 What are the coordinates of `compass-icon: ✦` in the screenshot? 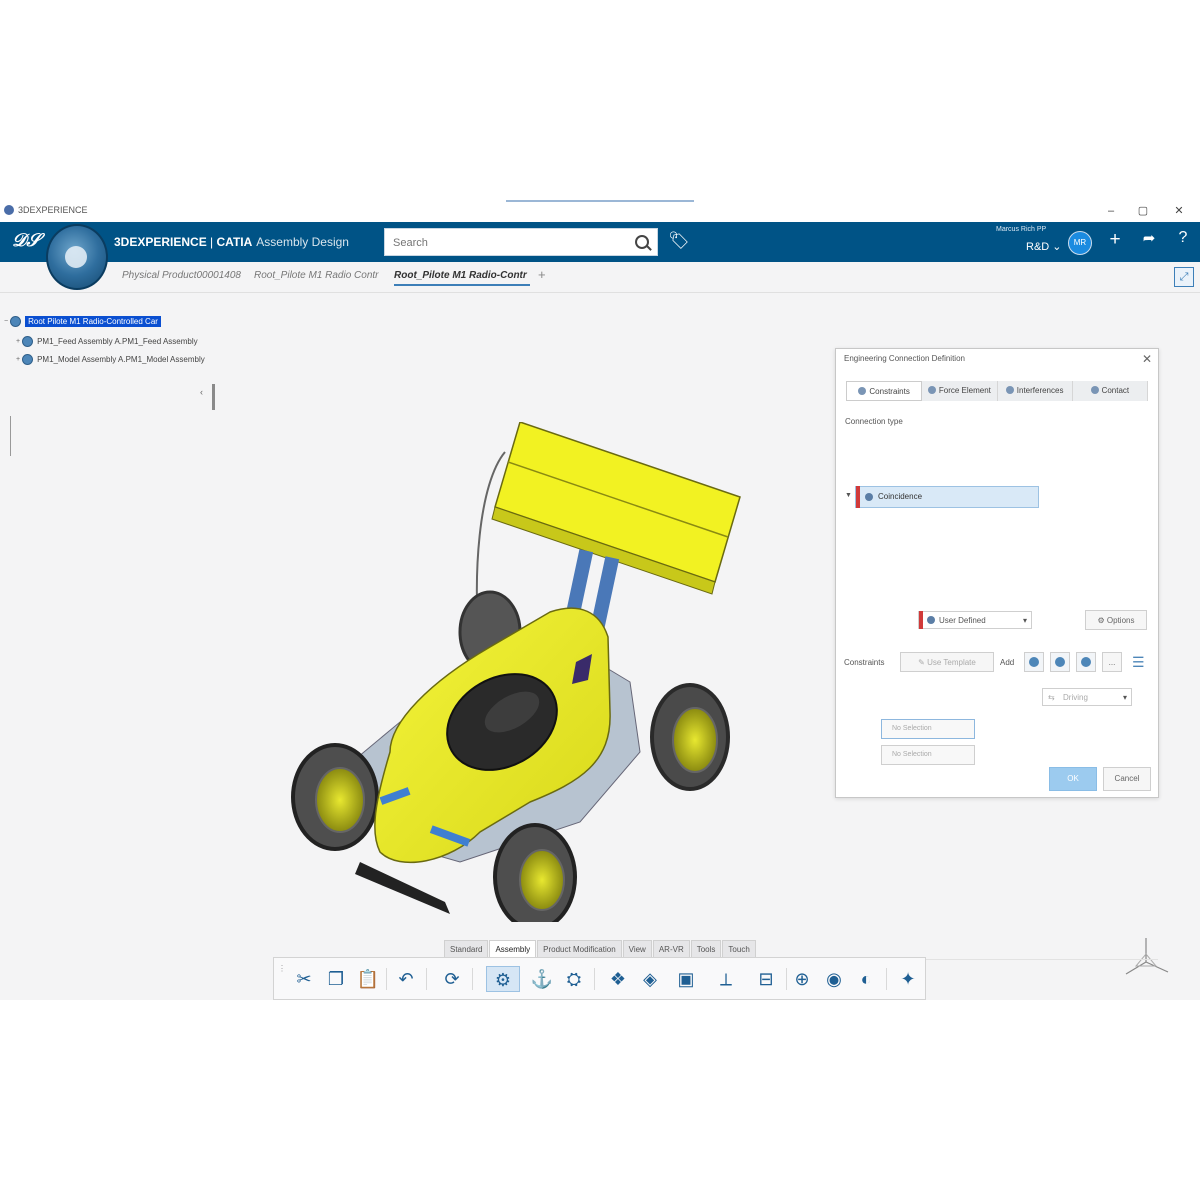 It's located at (908, 979).